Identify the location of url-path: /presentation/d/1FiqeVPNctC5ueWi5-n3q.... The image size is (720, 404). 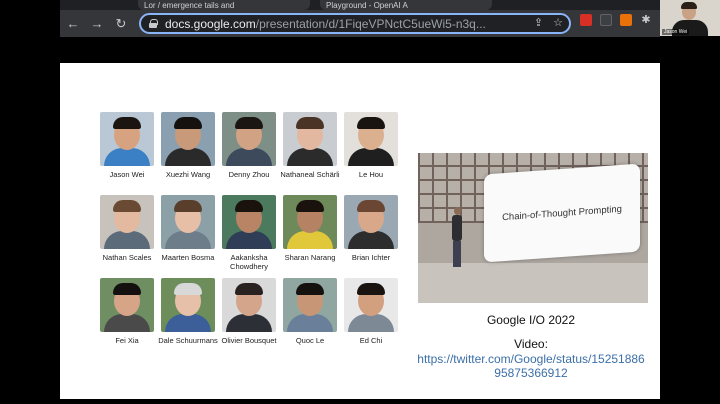
(370, 23).